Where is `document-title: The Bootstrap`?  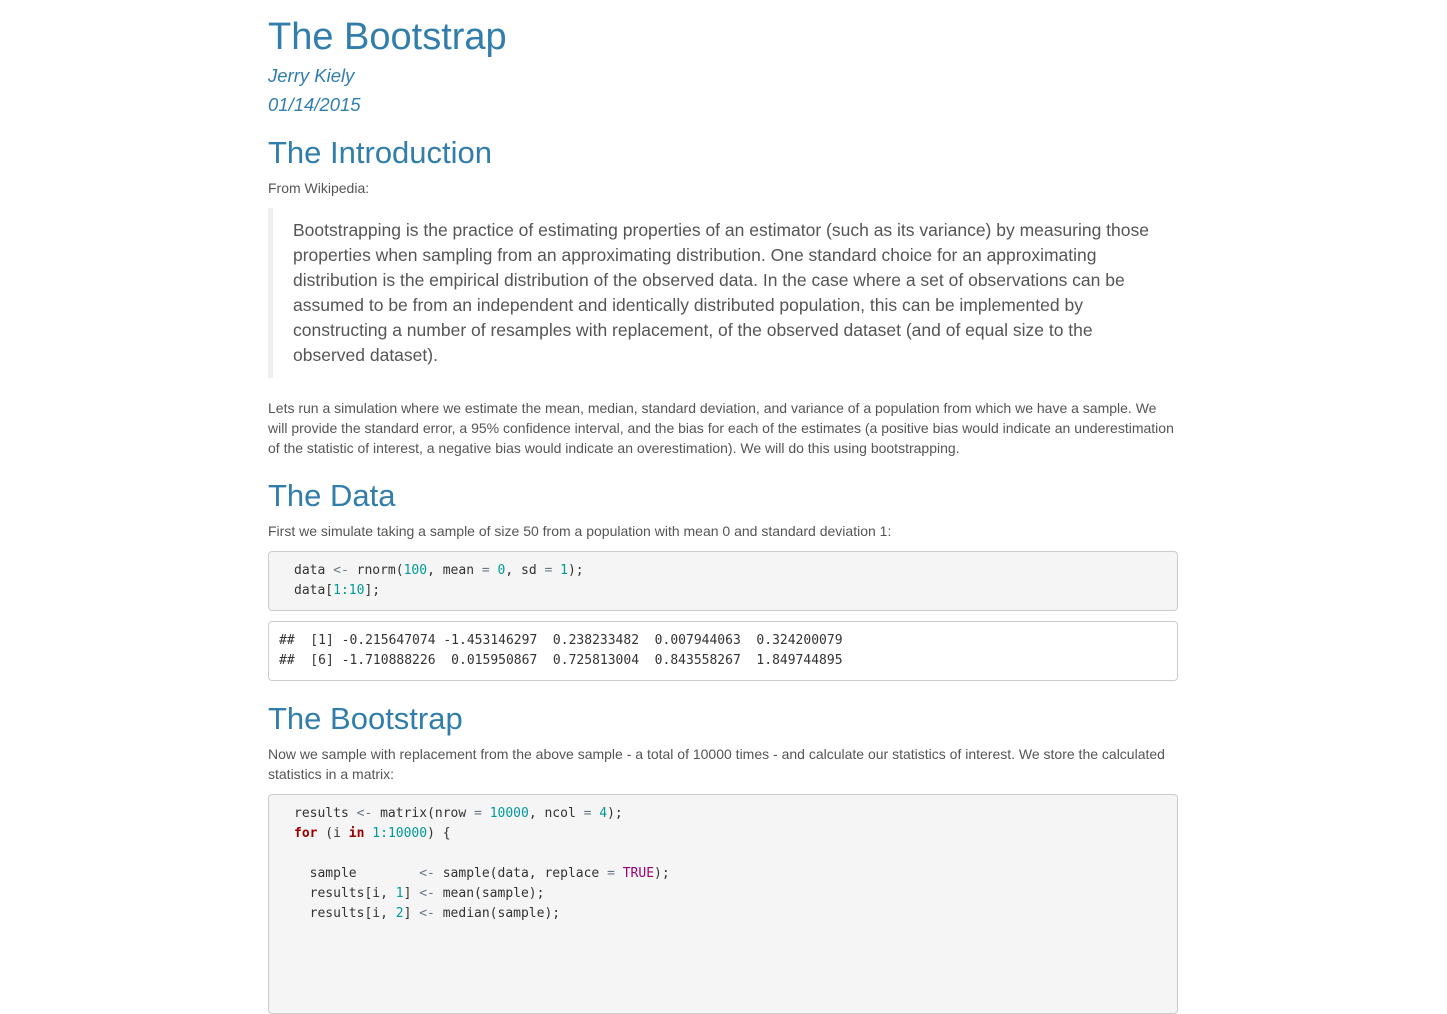
document-title: The Bootstrap is located at coordinates (387, 37).